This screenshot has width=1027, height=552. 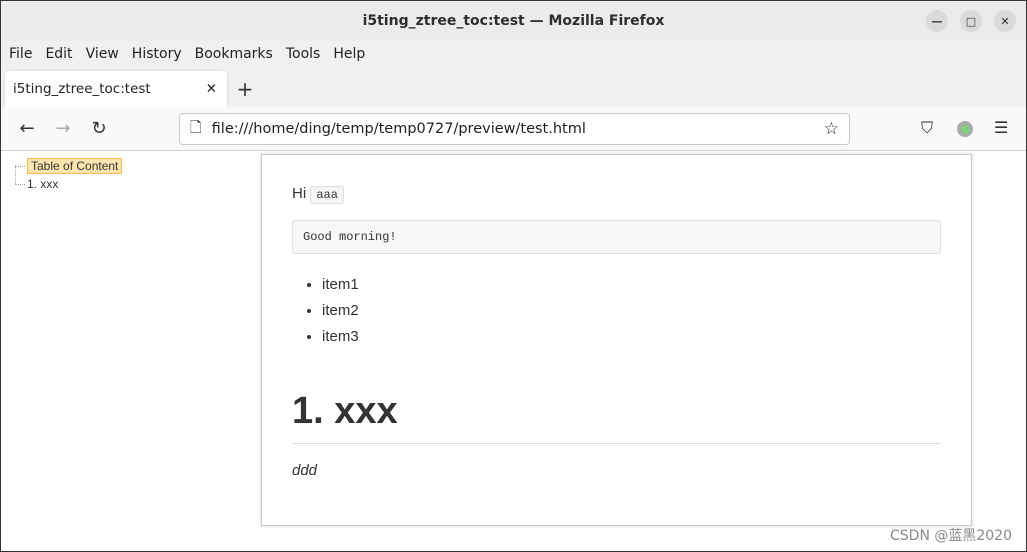 What do you see at coordinates (927, 128) in the screenshot?
I see `pocket-icon: ⛉` at bounding box center [927, 128].